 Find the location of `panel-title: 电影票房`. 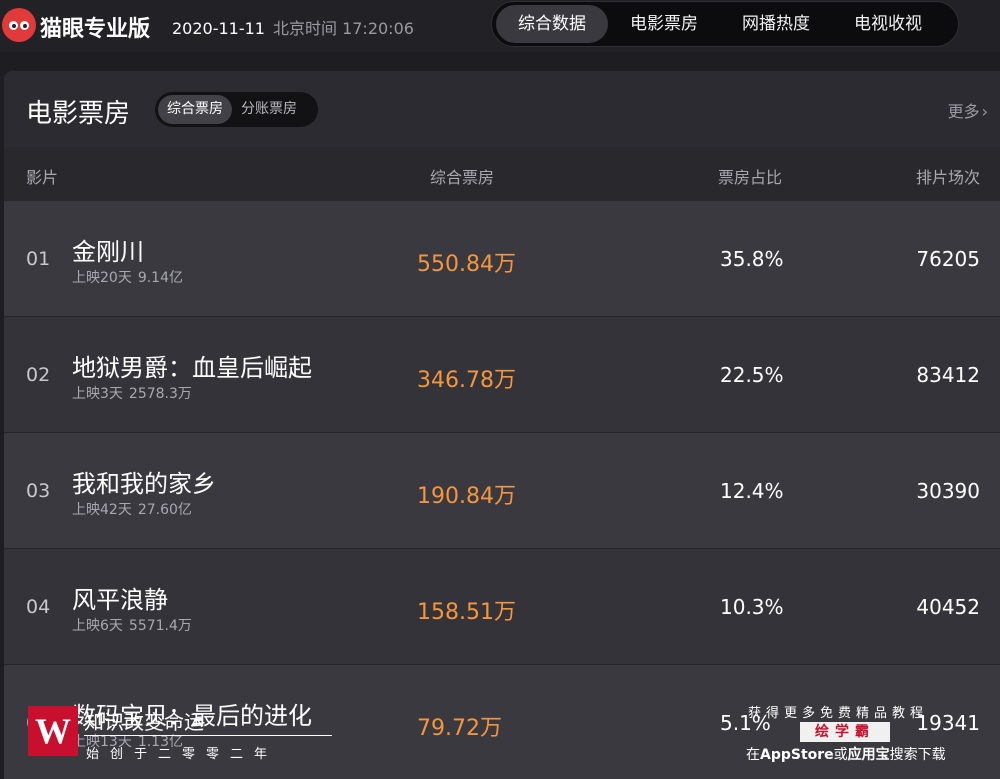

panel-title: 电影票房 is located at coordinates (78, 114).